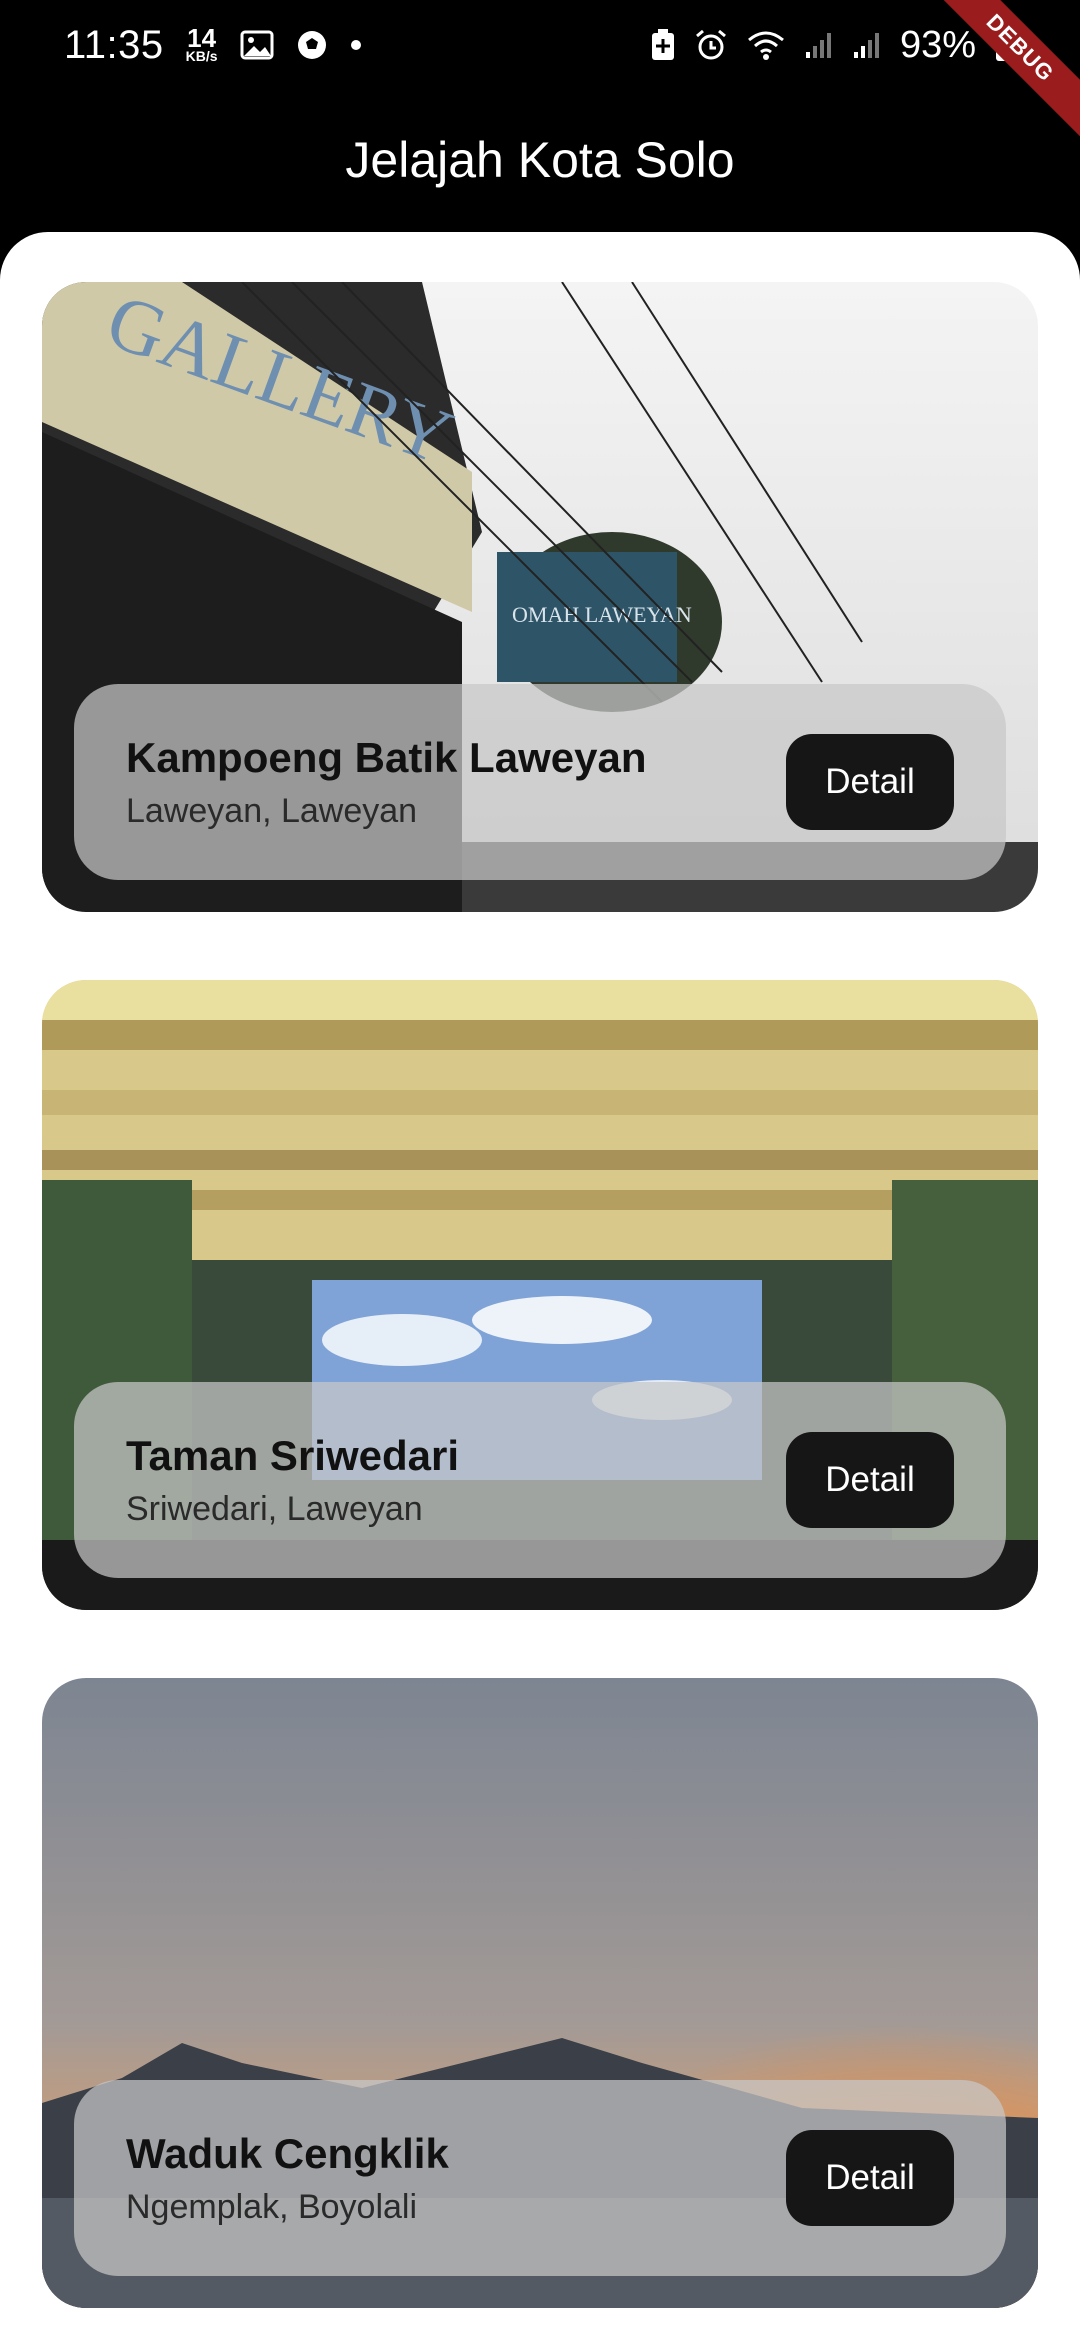 The height and width of the screenshot is (2340, 1080). What do you see at coordinates (386, 757) in the screenshot?
I see `place-name: Kampoeng Batik Laweyan` at bounding box center [386, 757].